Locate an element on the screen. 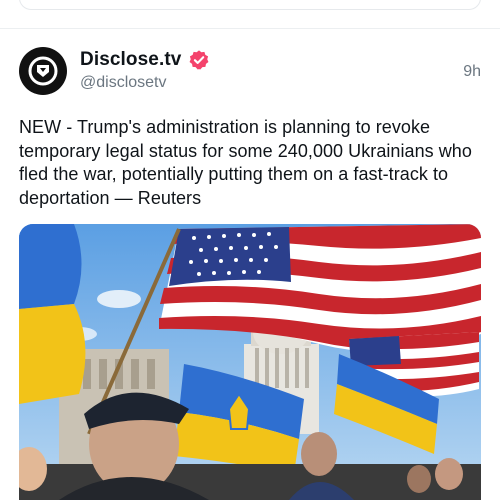  post-divider is located at coordinates (250, 28).